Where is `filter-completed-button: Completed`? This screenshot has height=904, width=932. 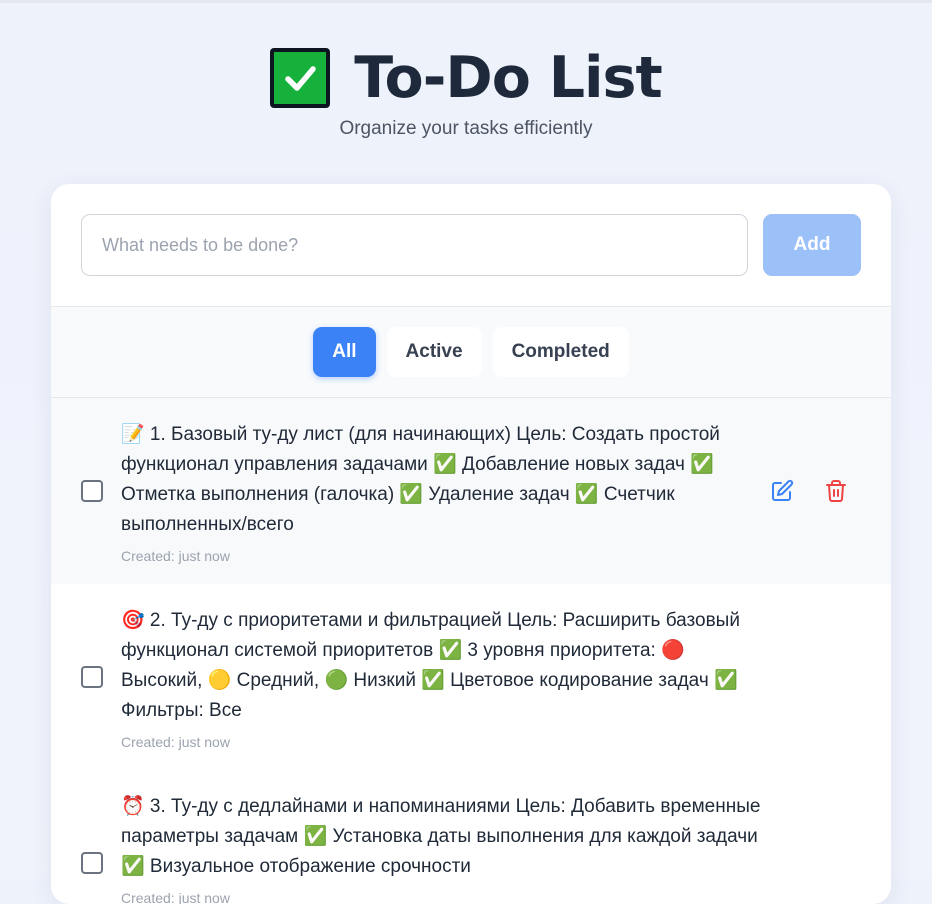 filter-completed-button: Completed is located at coordinates (560, 352).